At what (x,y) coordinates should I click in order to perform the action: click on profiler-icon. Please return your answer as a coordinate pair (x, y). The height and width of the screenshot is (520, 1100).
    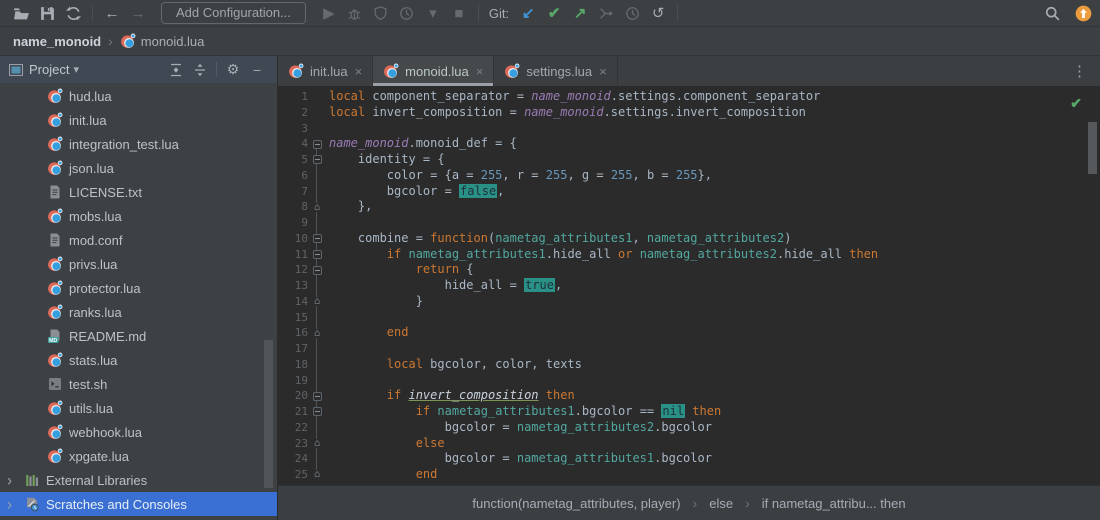
    Looking at the image, I should click on (407, 13).